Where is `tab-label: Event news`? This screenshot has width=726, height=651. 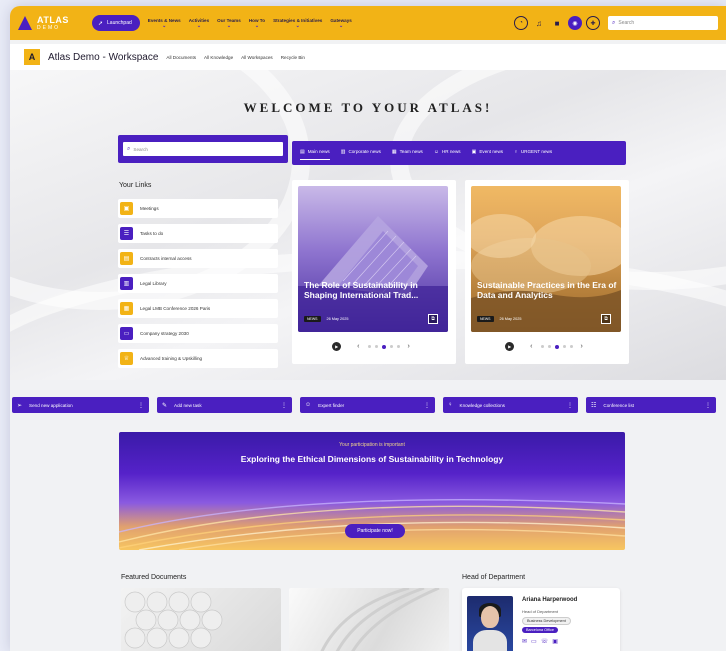
tab-label: Event news is located at coordinates (491, 151).